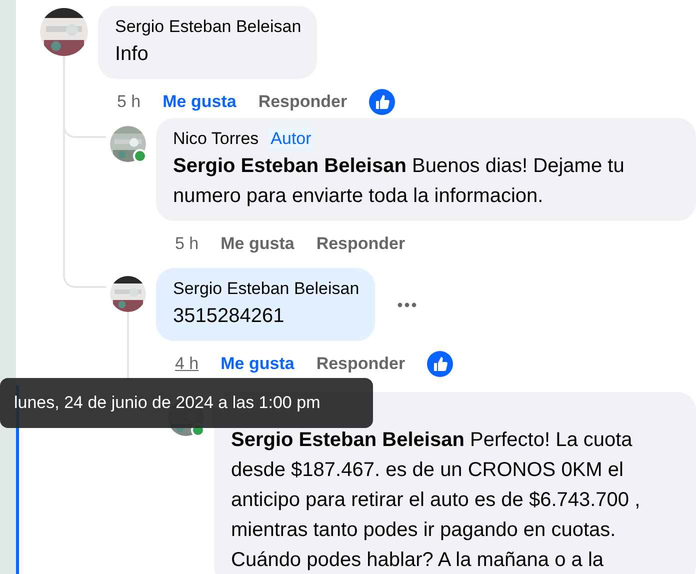  I want to click on timestamp-tooltip: lunes, 24 de junio de 2024 a las 1:00 pm, so click(186, 403).